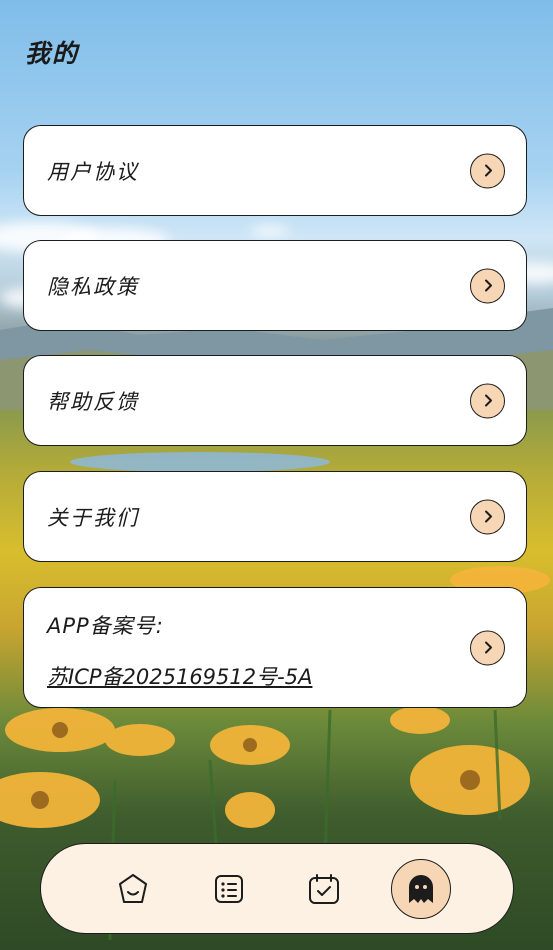 The width and height of the screenshot is (553, 950). I want to click on icp-record-card: APP备案号: 苏ICP备2025169512号-5A, so click(275, 647).